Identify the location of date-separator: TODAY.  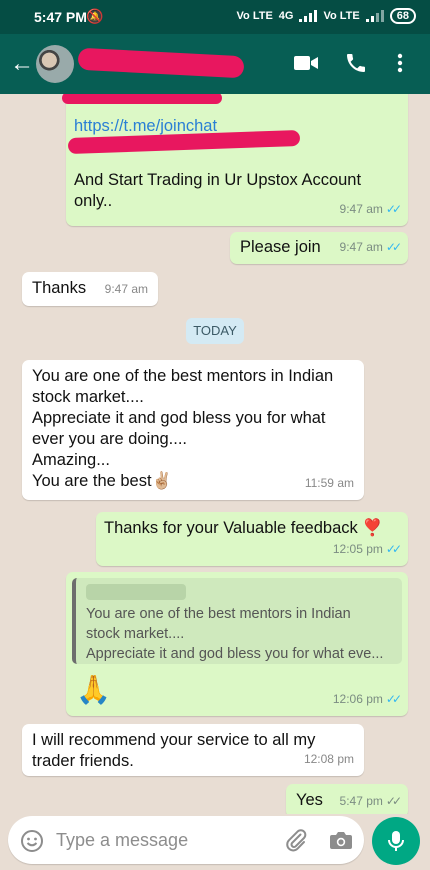
(215, 331).